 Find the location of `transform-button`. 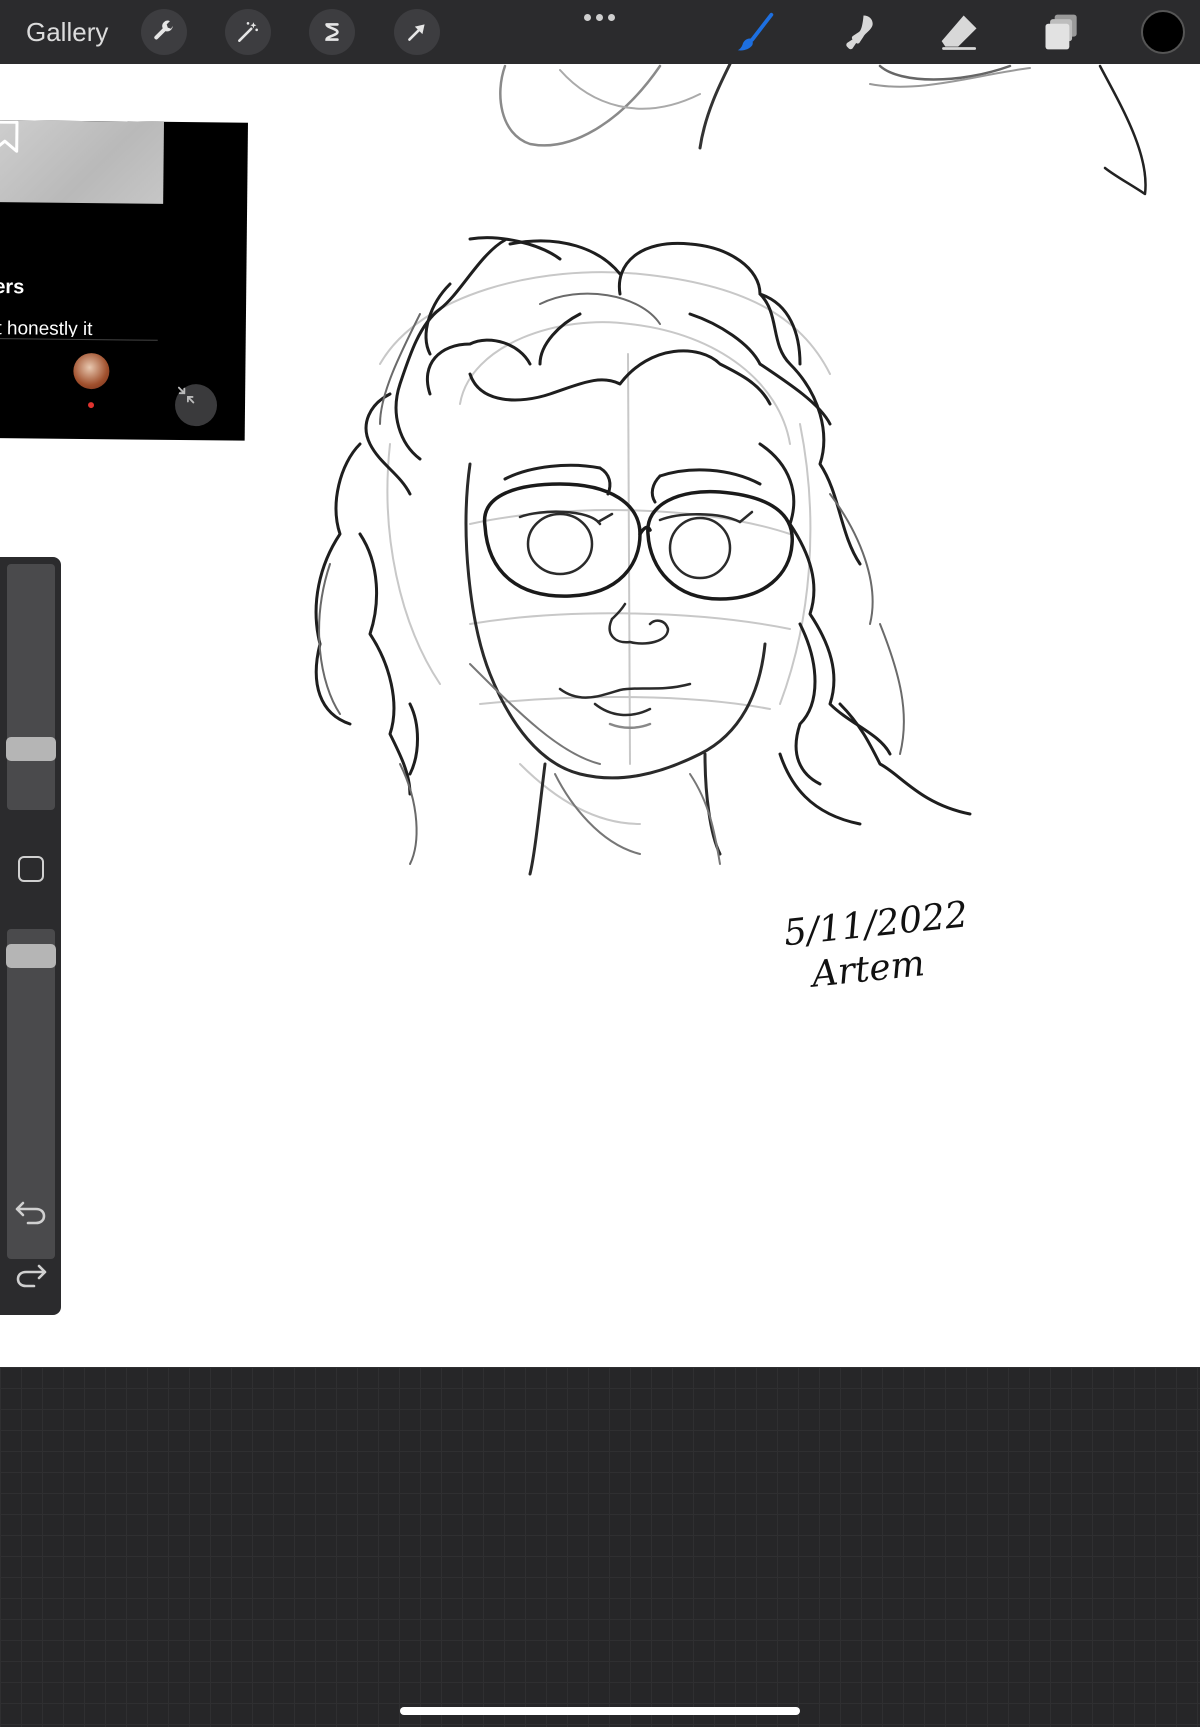

transform-button is located at coordinates (417, 32).